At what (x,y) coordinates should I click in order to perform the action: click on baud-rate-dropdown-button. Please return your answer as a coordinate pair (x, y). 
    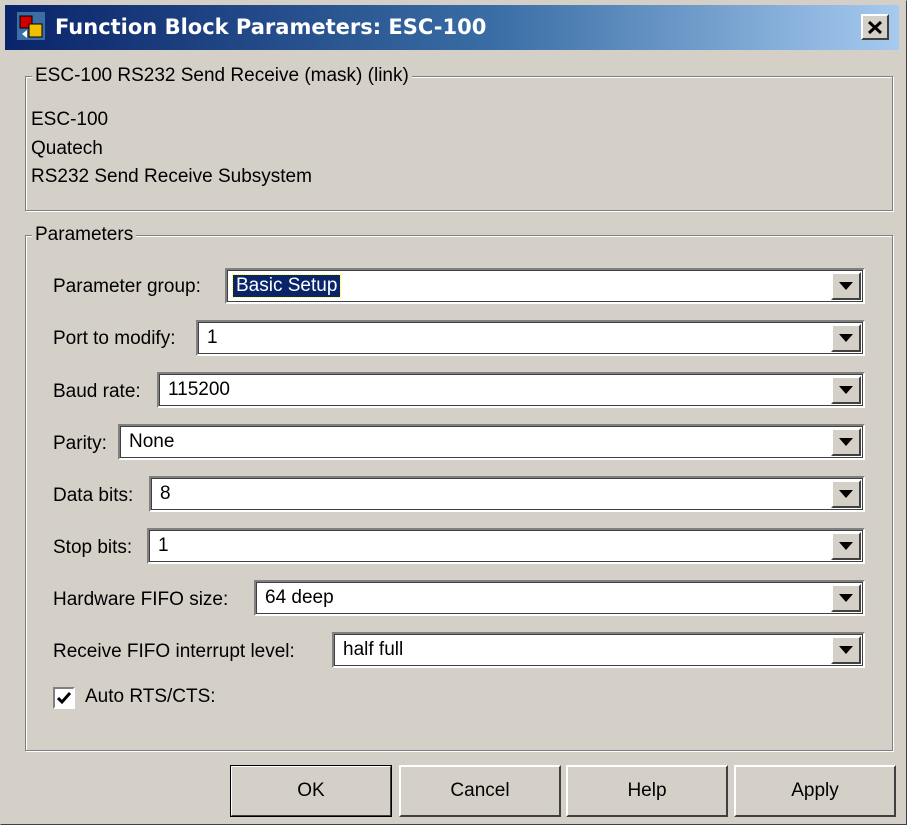
    Looking at the image, I should click on (846, 390).